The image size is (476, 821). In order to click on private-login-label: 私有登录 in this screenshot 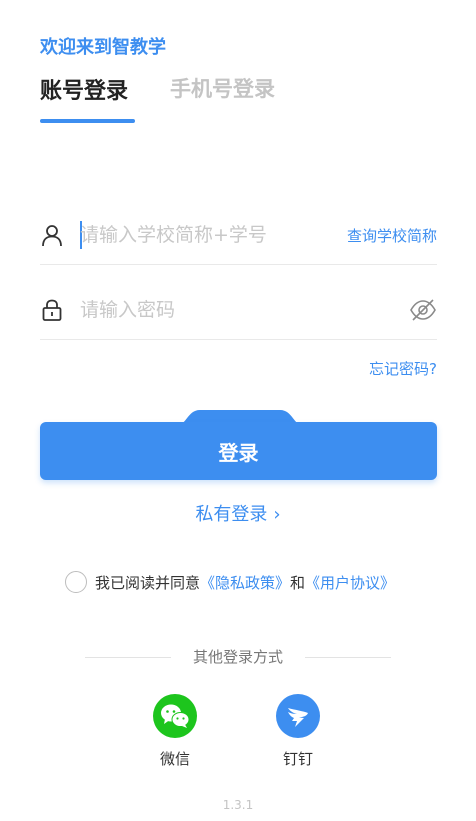, I will do `click(231, 514)`.